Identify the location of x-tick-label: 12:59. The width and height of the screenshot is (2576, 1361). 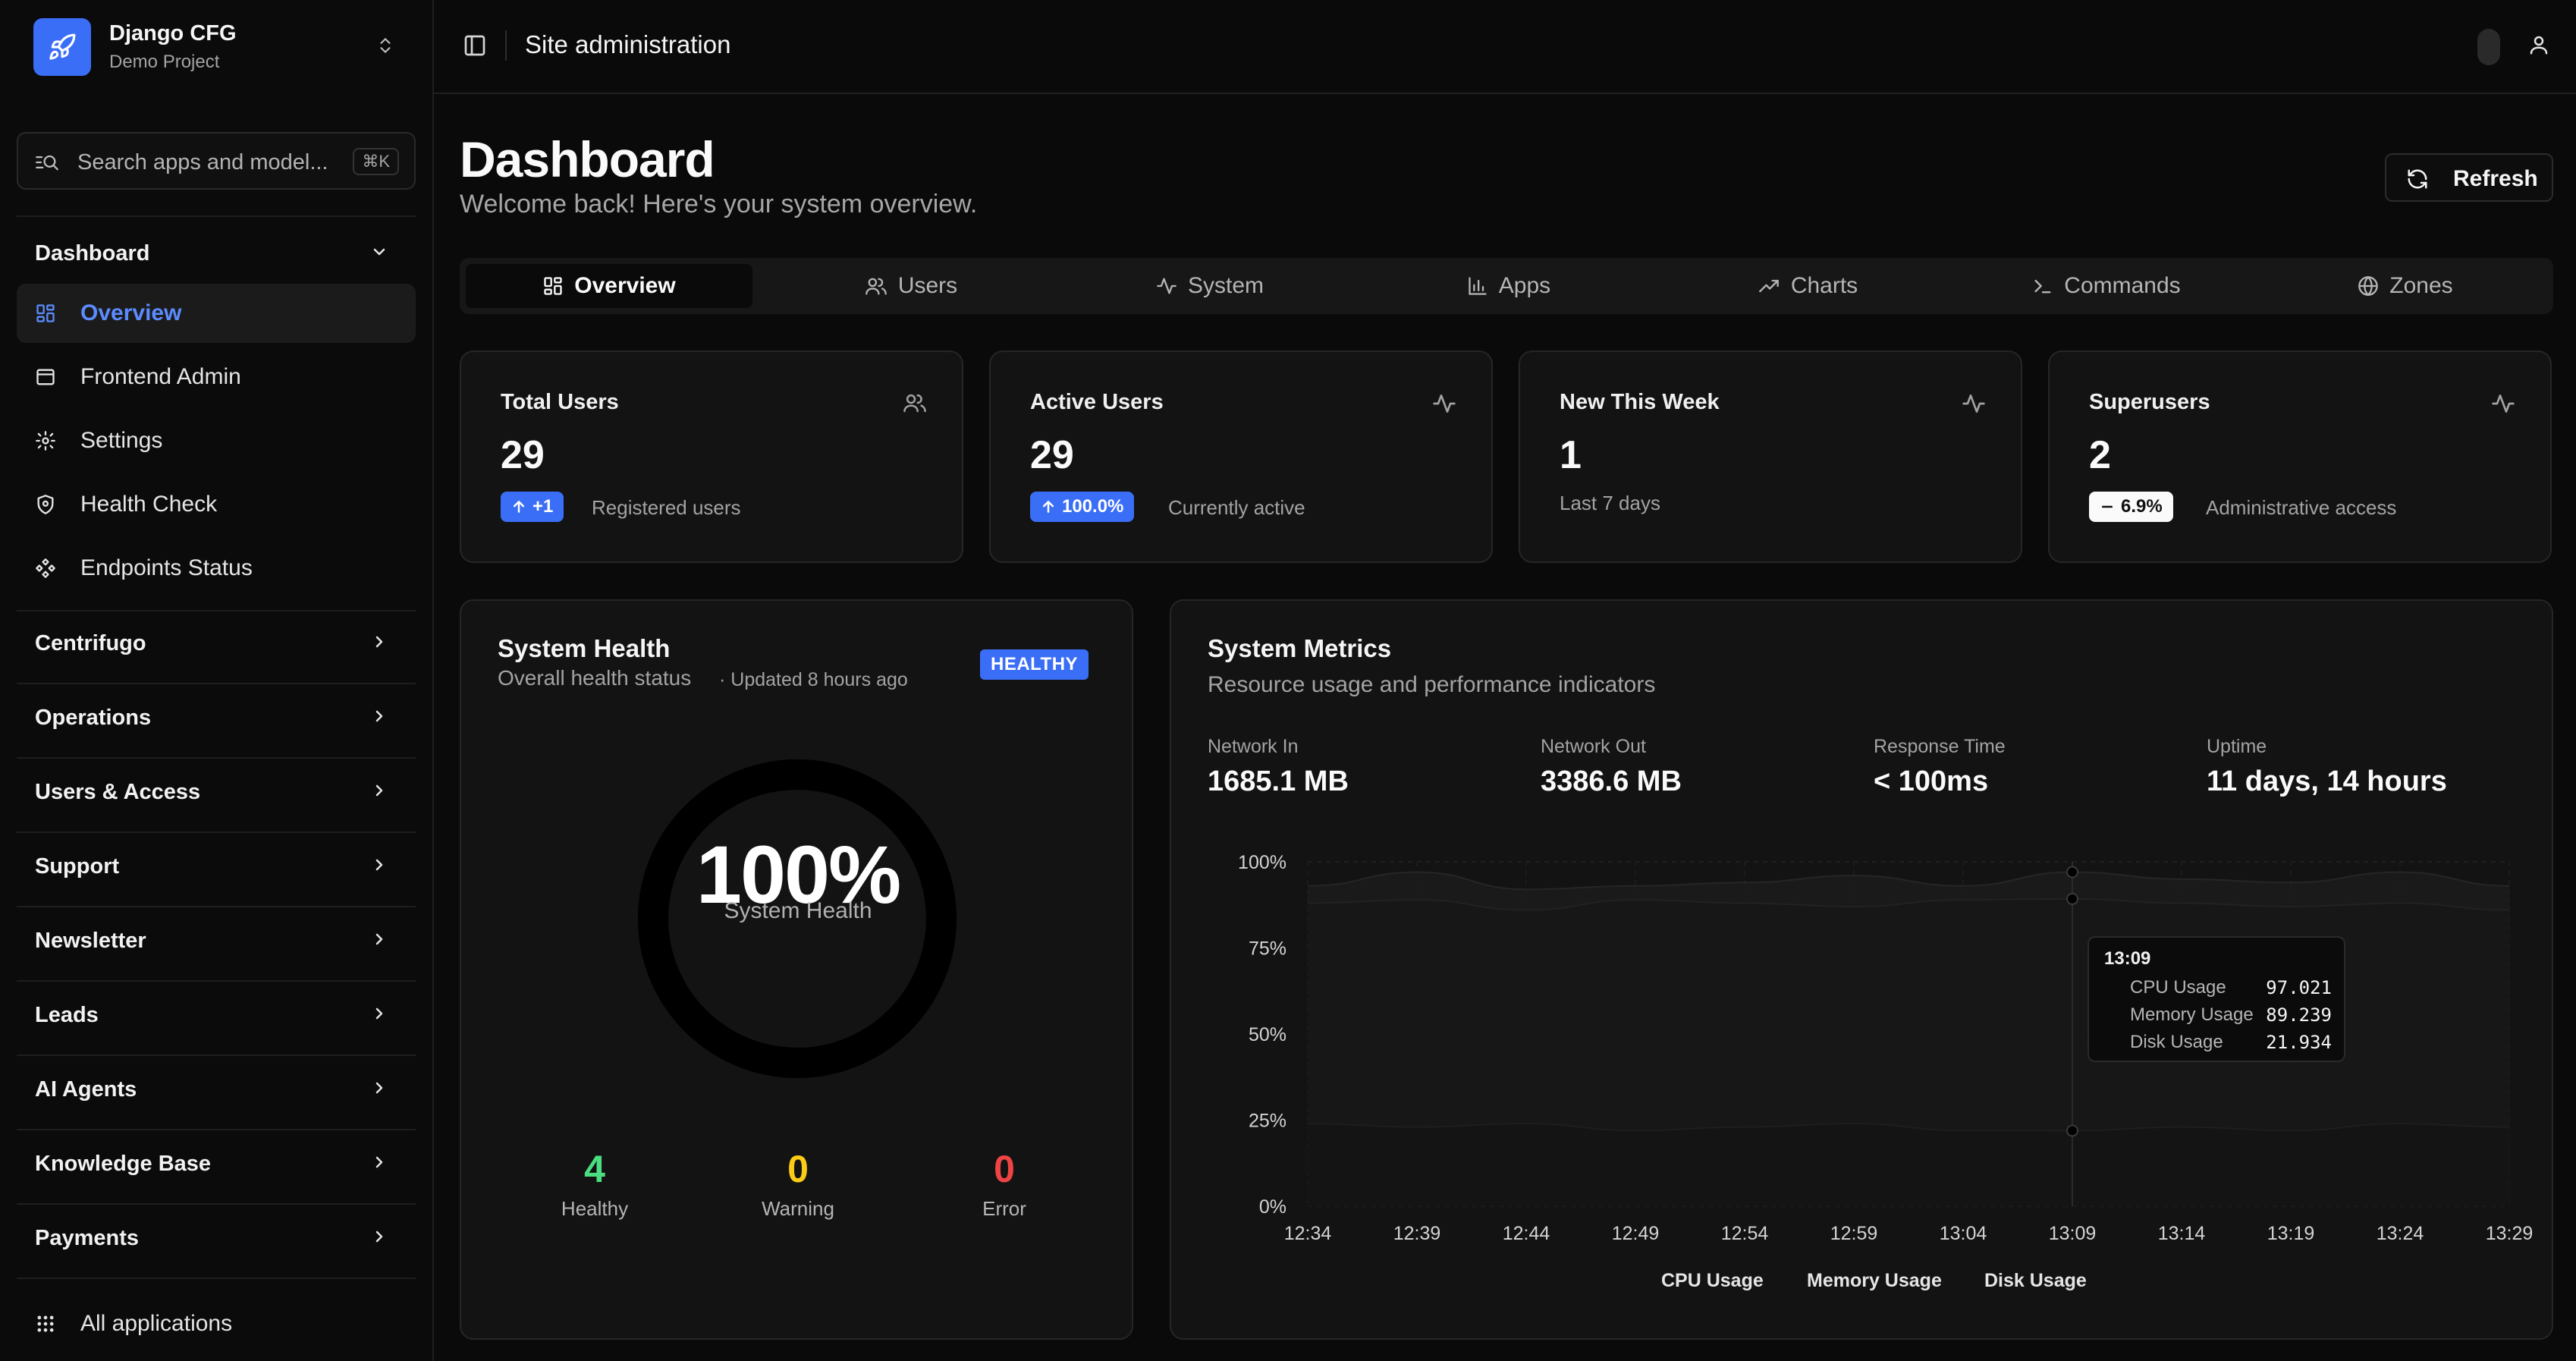
(1854, 1233).